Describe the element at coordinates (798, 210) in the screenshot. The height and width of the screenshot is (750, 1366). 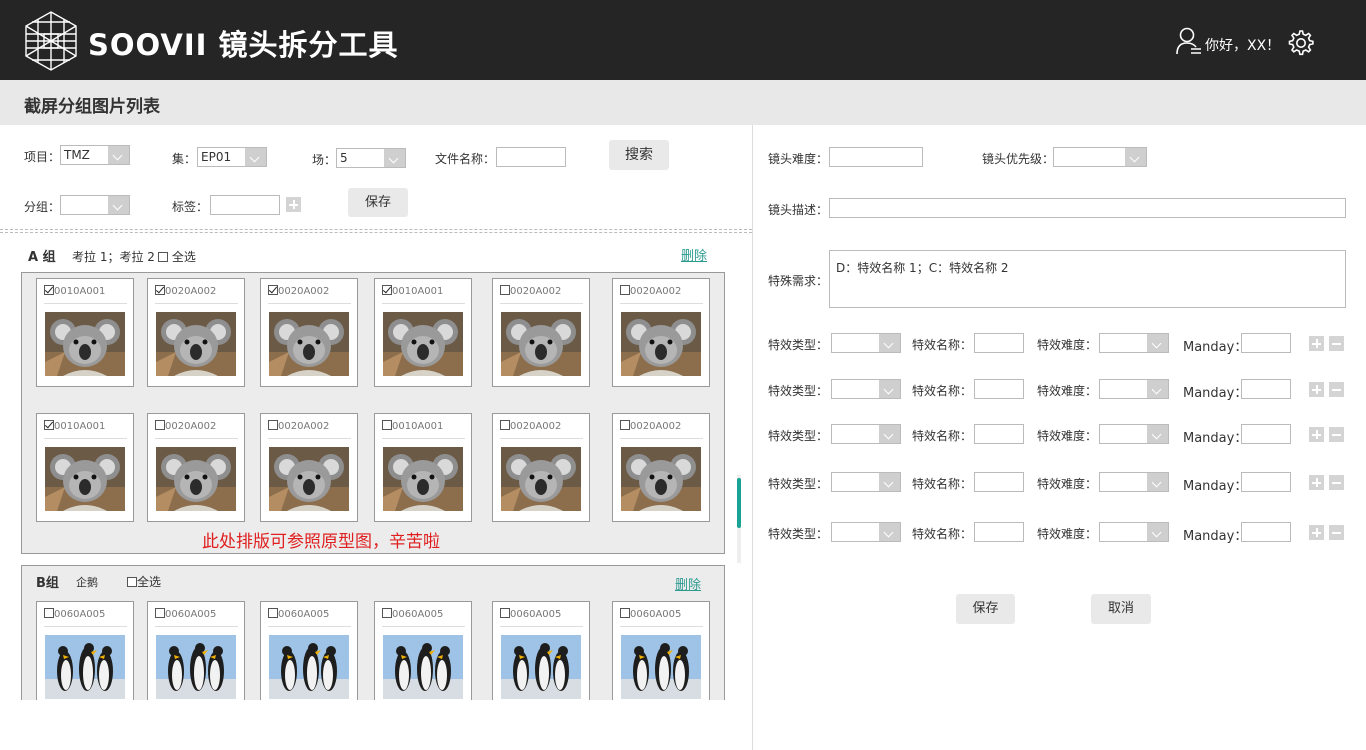
I see `shot-description-label: 镜头描述：` at that location.